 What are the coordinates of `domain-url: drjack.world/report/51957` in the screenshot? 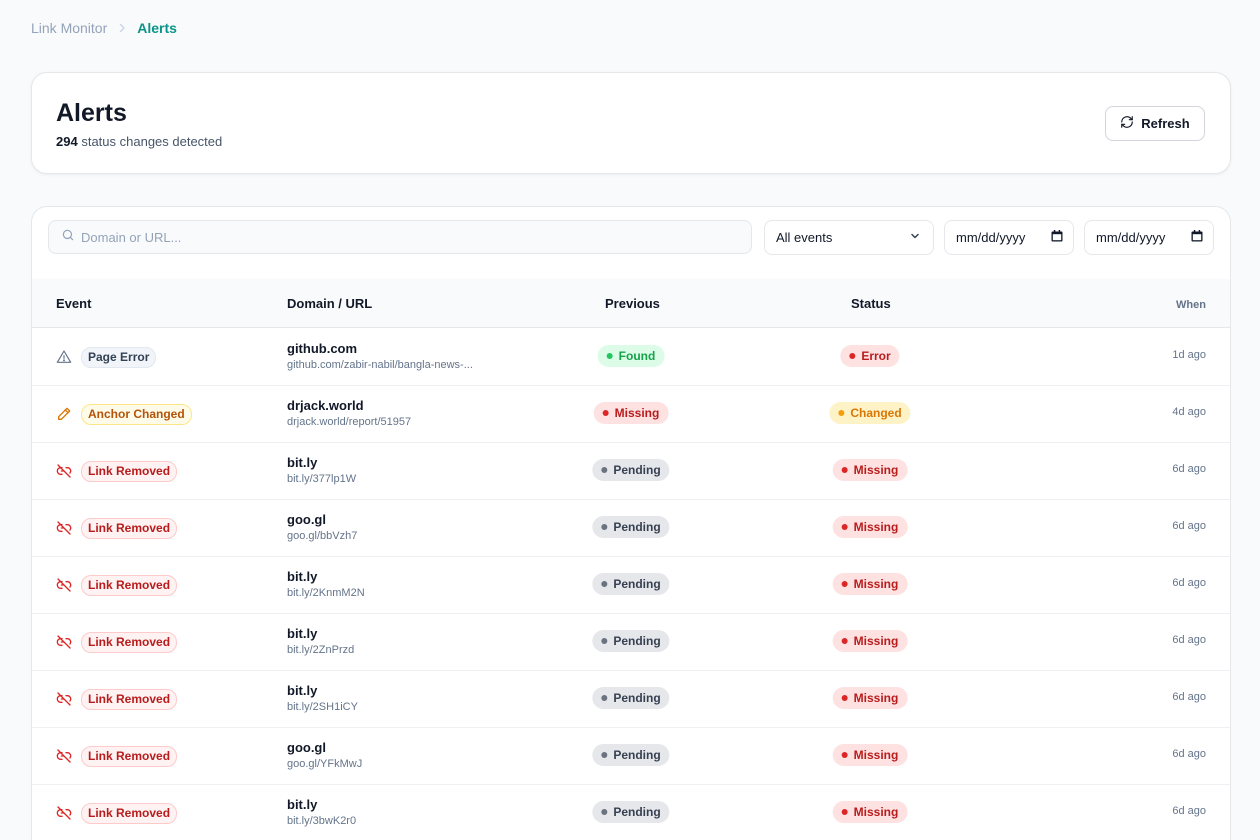 It's located at (349, 422).